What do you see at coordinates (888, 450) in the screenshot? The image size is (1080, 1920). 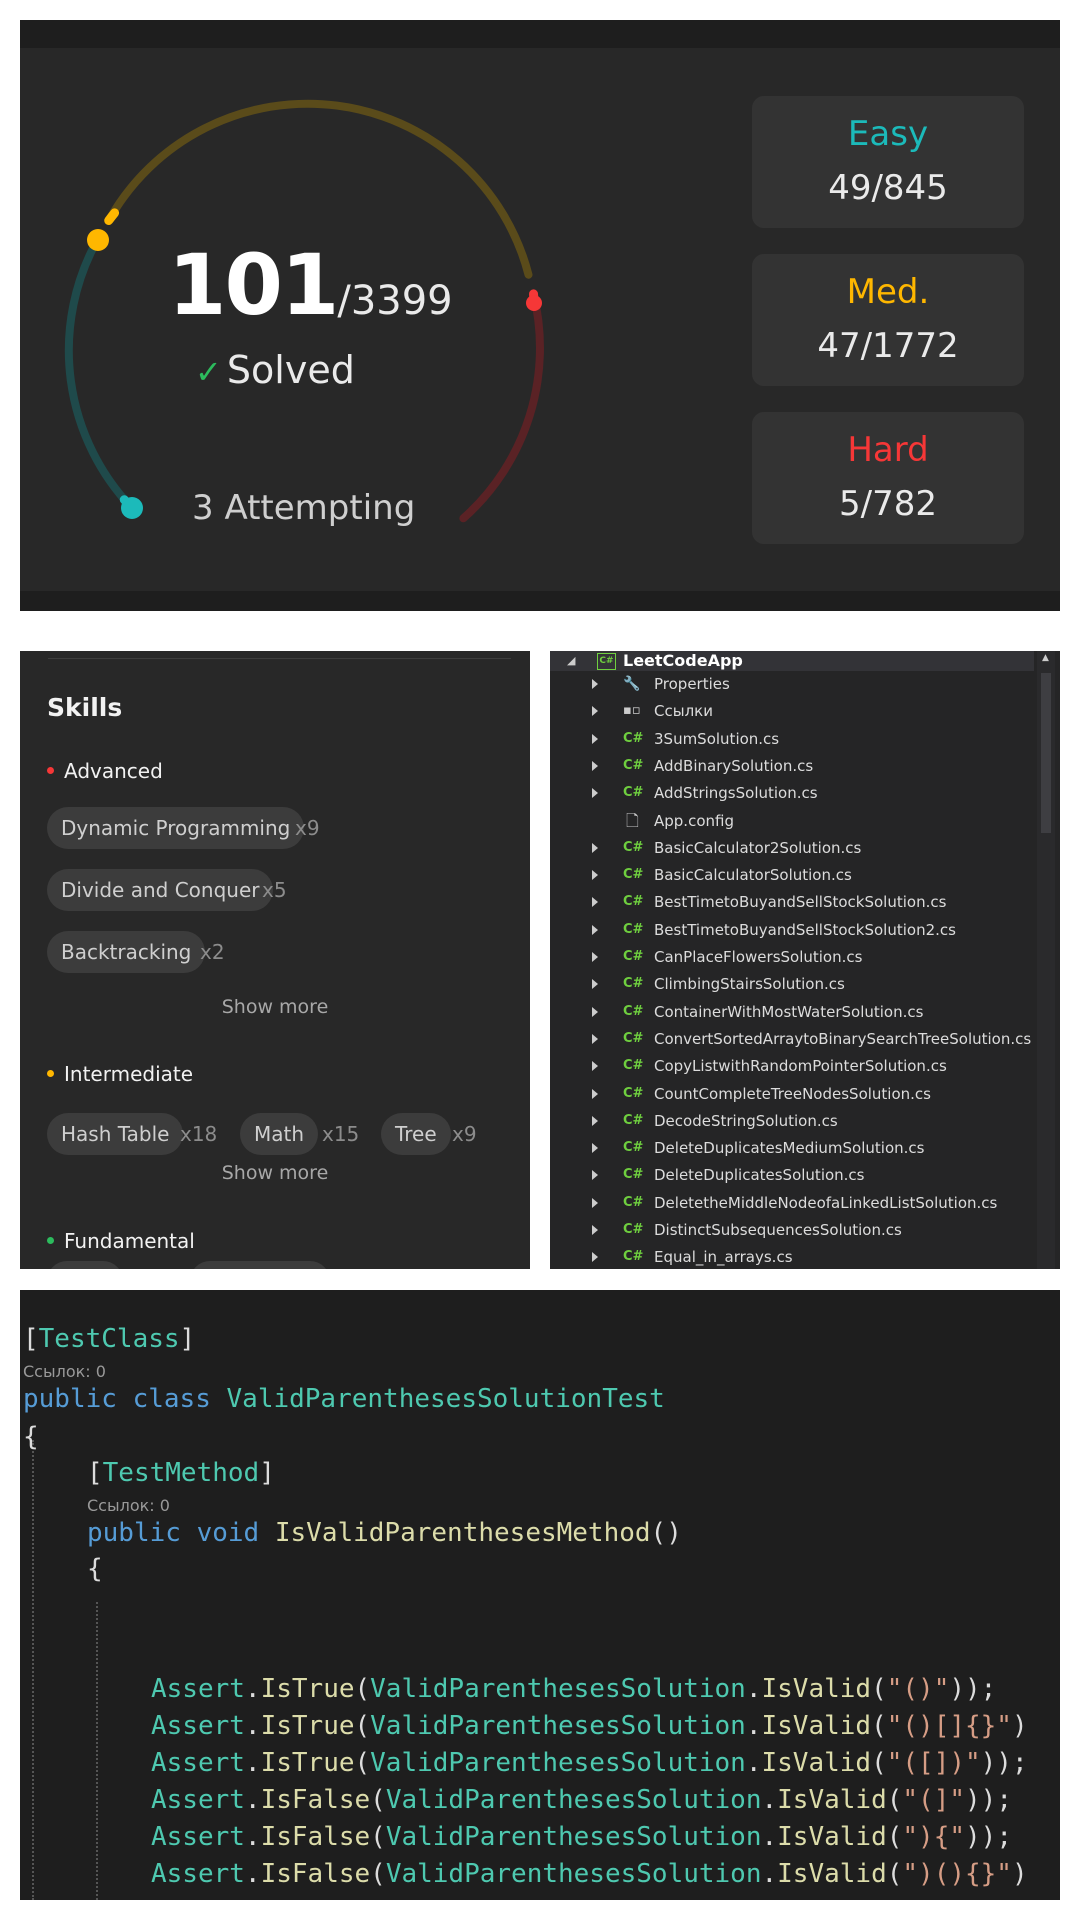 I see `hard-label: Hard` at bounding box center [888, 450].